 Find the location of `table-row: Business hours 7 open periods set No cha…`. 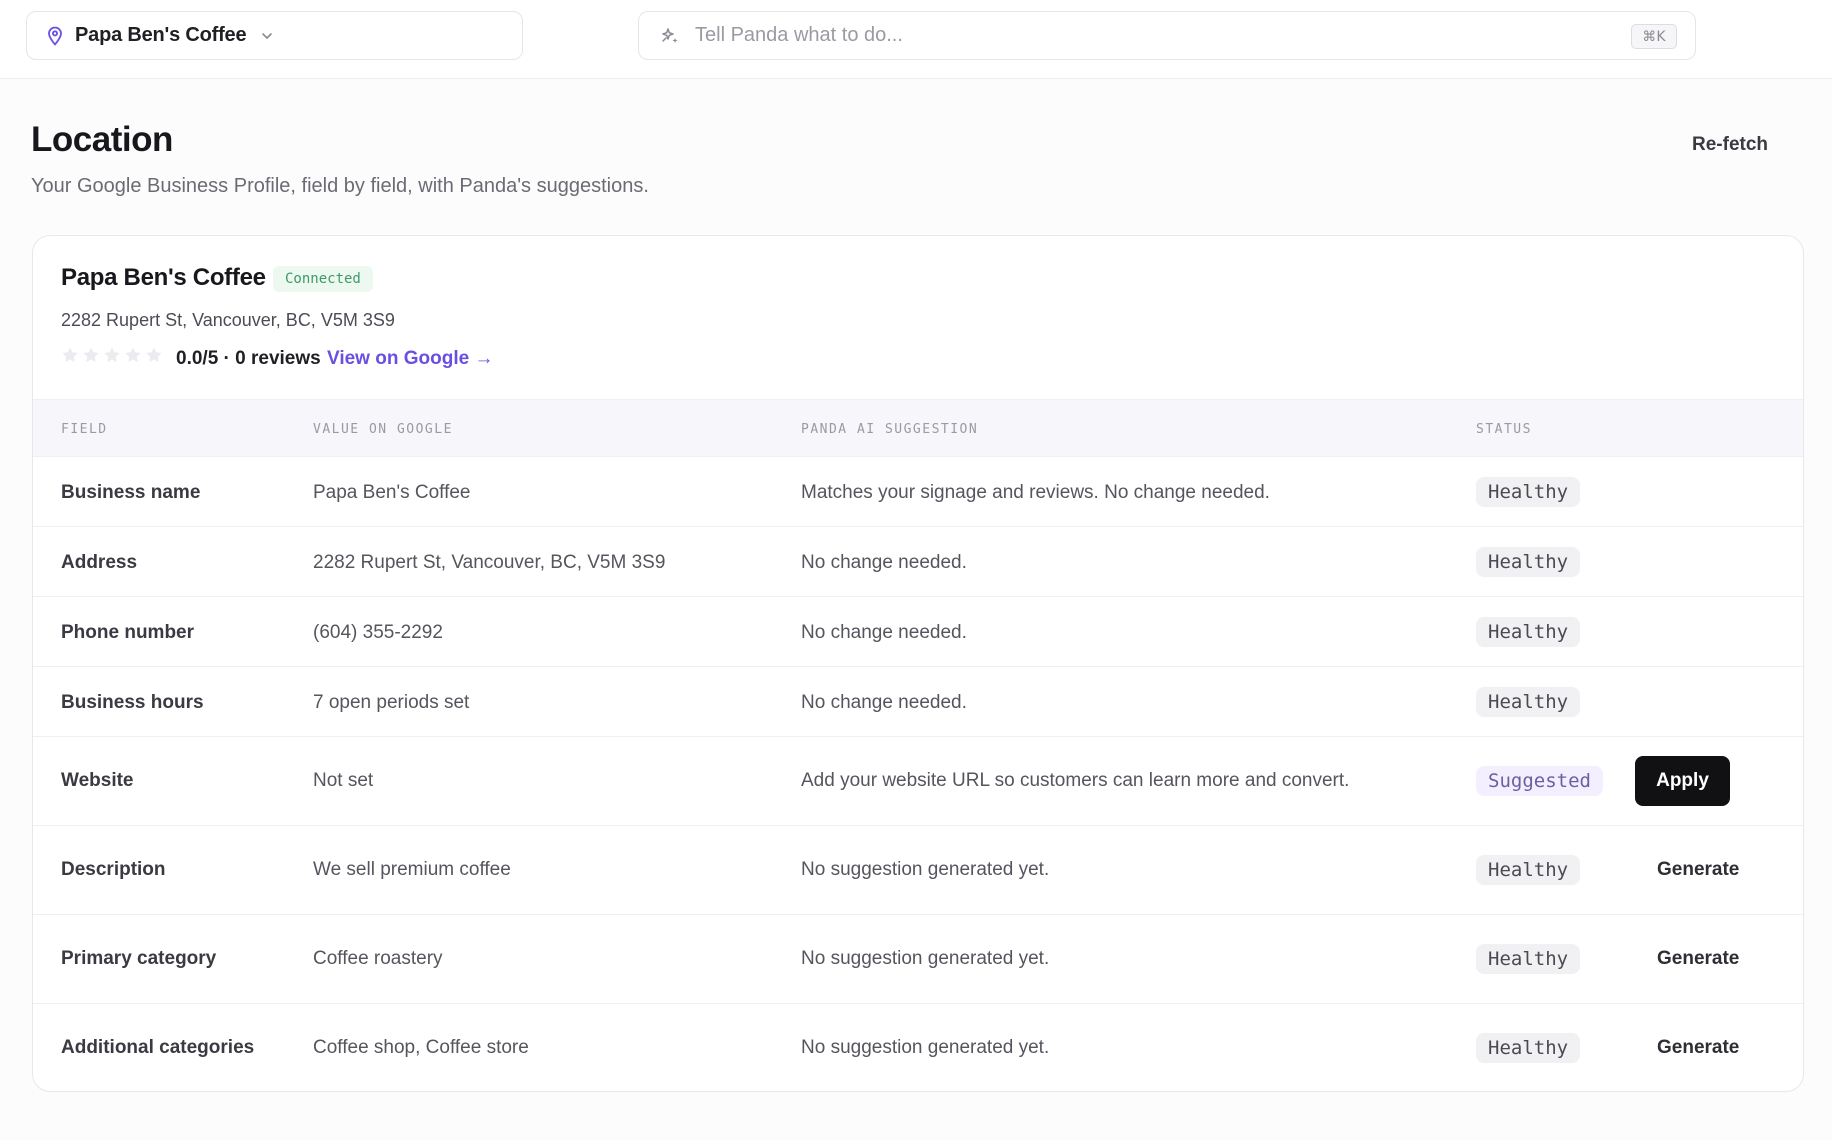

table-row: Business hours 7 open periods set No cha… is located at coordinates (918, 702).